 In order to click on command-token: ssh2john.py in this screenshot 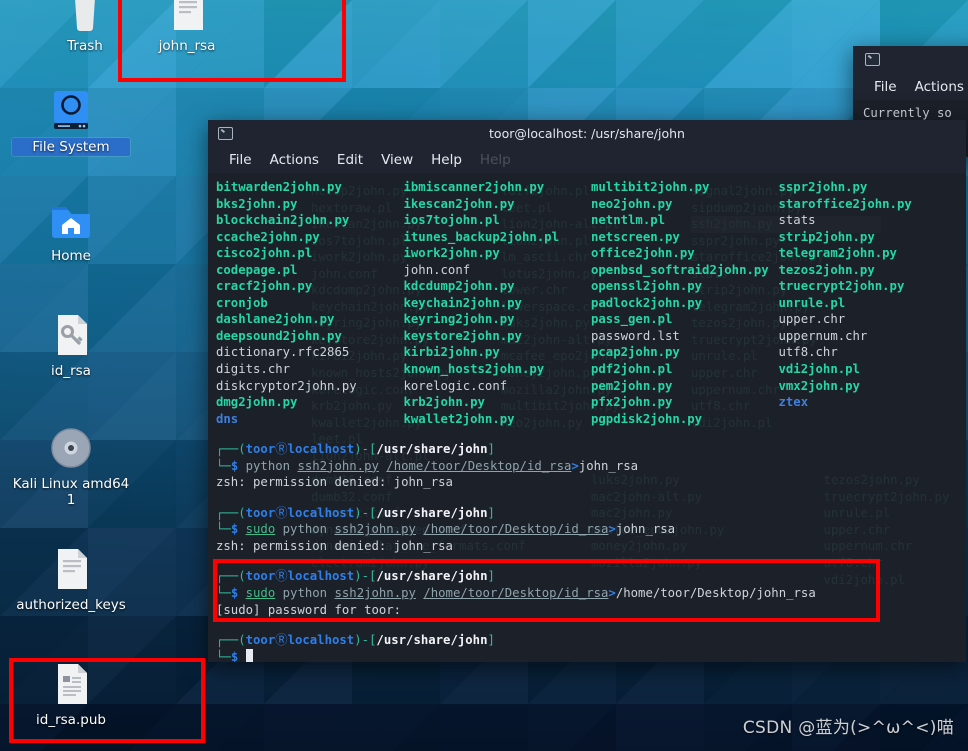, I will do `click(375, 593)`.